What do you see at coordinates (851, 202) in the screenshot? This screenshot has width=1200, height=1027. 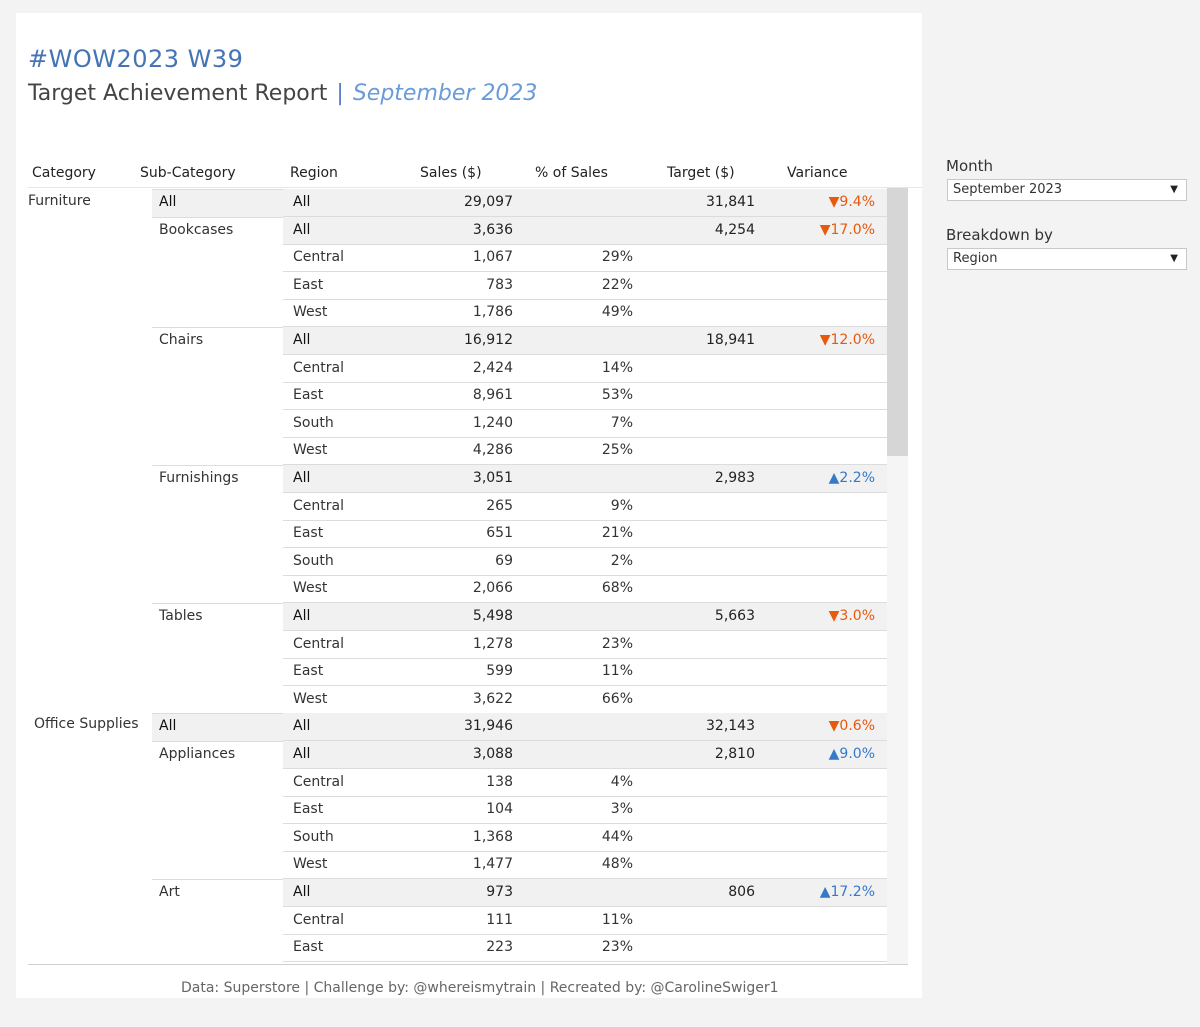 I see `variance-cell: ▼9.4%` at bounding box center [851, 202].